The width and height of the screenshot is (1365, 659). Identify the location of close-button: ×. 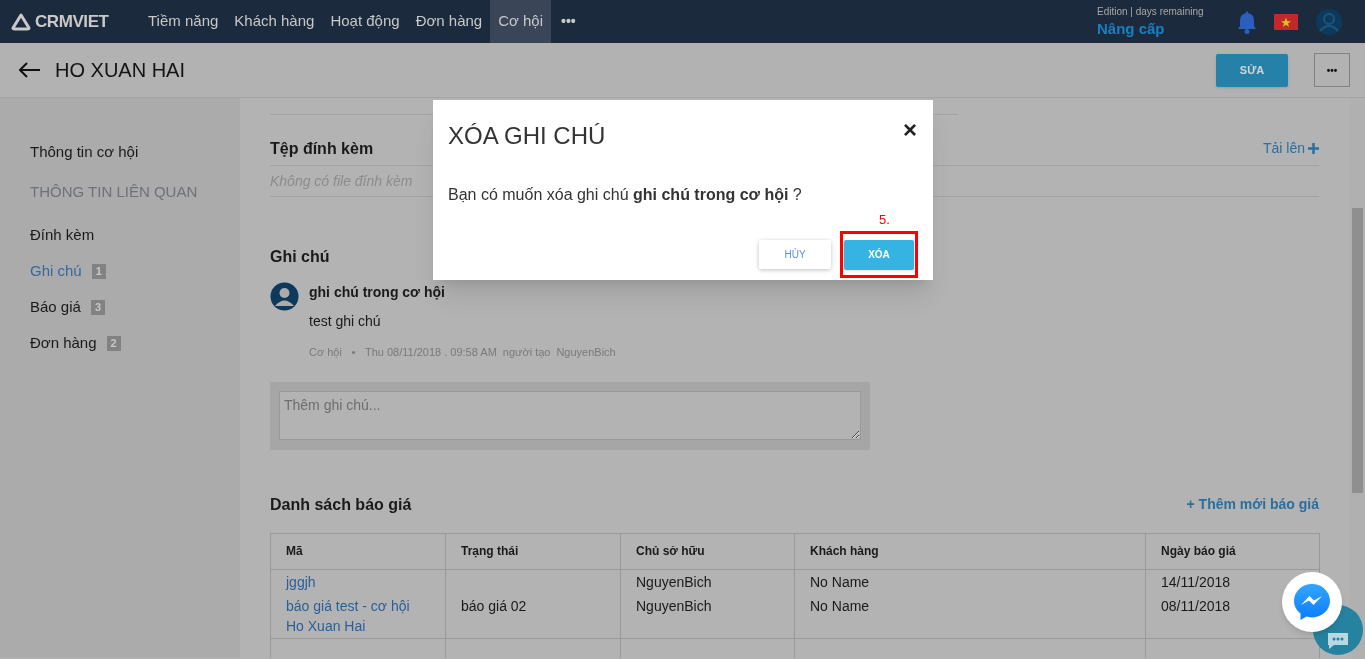
(910, 130).